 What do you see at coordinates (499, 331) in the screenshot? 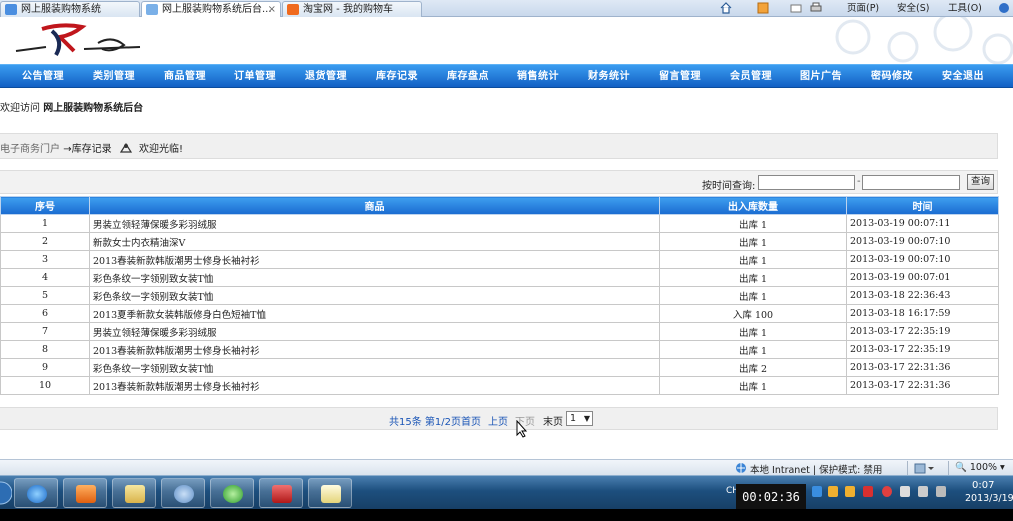
I see `table-row: 7 男装立领轻薄保暖多彩羽绒服 出库 1 2013-03-17 22:35:19` at bounding box center [499, 331].